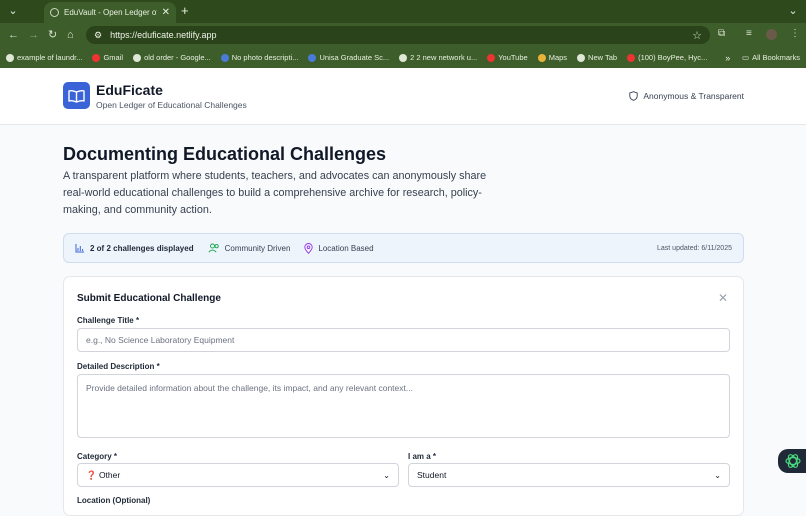 Image resolution: width=806 pixels, height=516 pixels. What do you see at coordinates (98, 35) in the screenshot?
I see `site-info-icon: ⚙` at bounding box center [98, 35].